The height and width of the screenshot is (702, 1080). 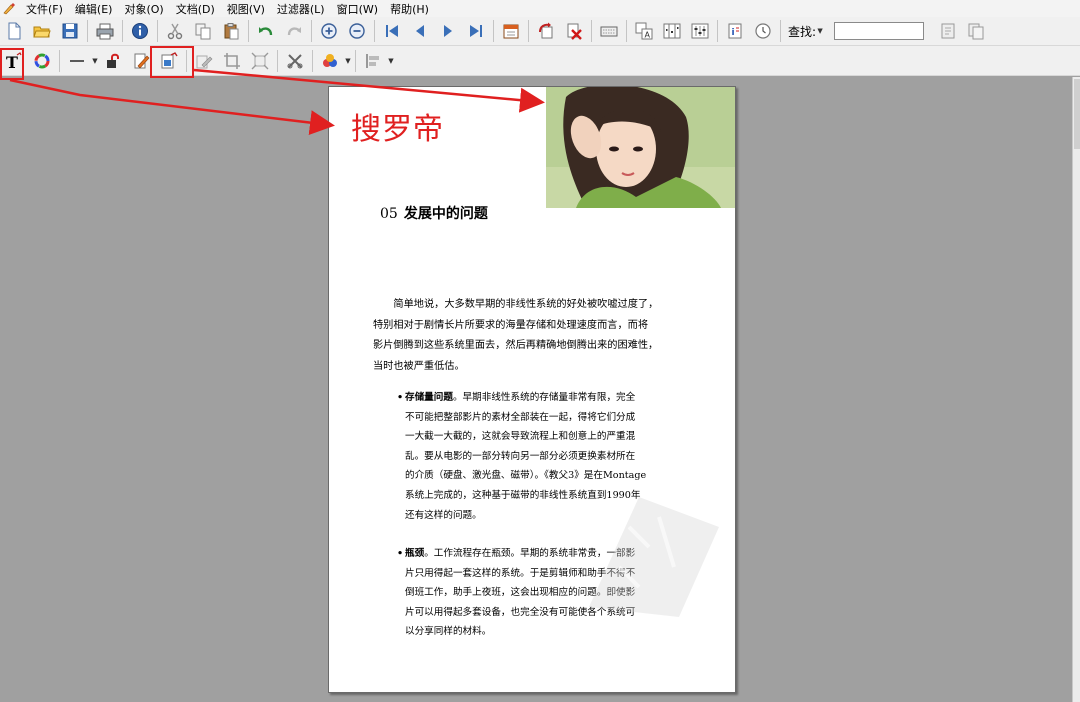 I want to click on shape-fill-button, so click(x=330, y=61).